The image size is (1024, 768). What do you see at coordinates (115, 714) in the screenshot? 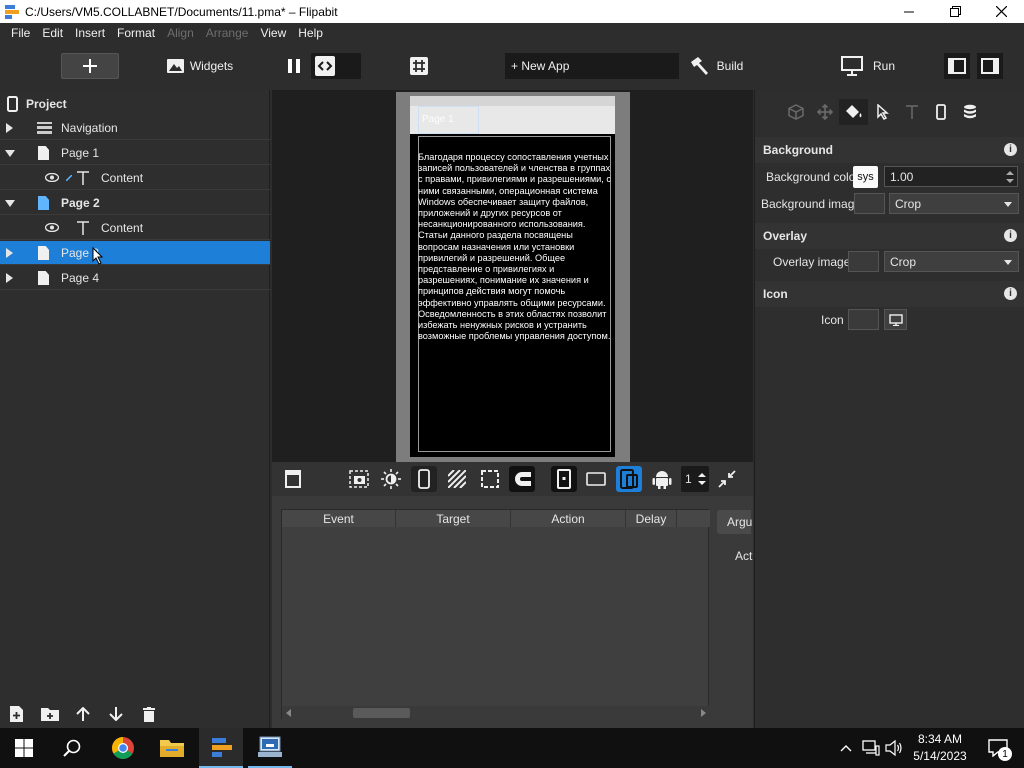
I see `move-down-button` at bounding box center [115, 714].